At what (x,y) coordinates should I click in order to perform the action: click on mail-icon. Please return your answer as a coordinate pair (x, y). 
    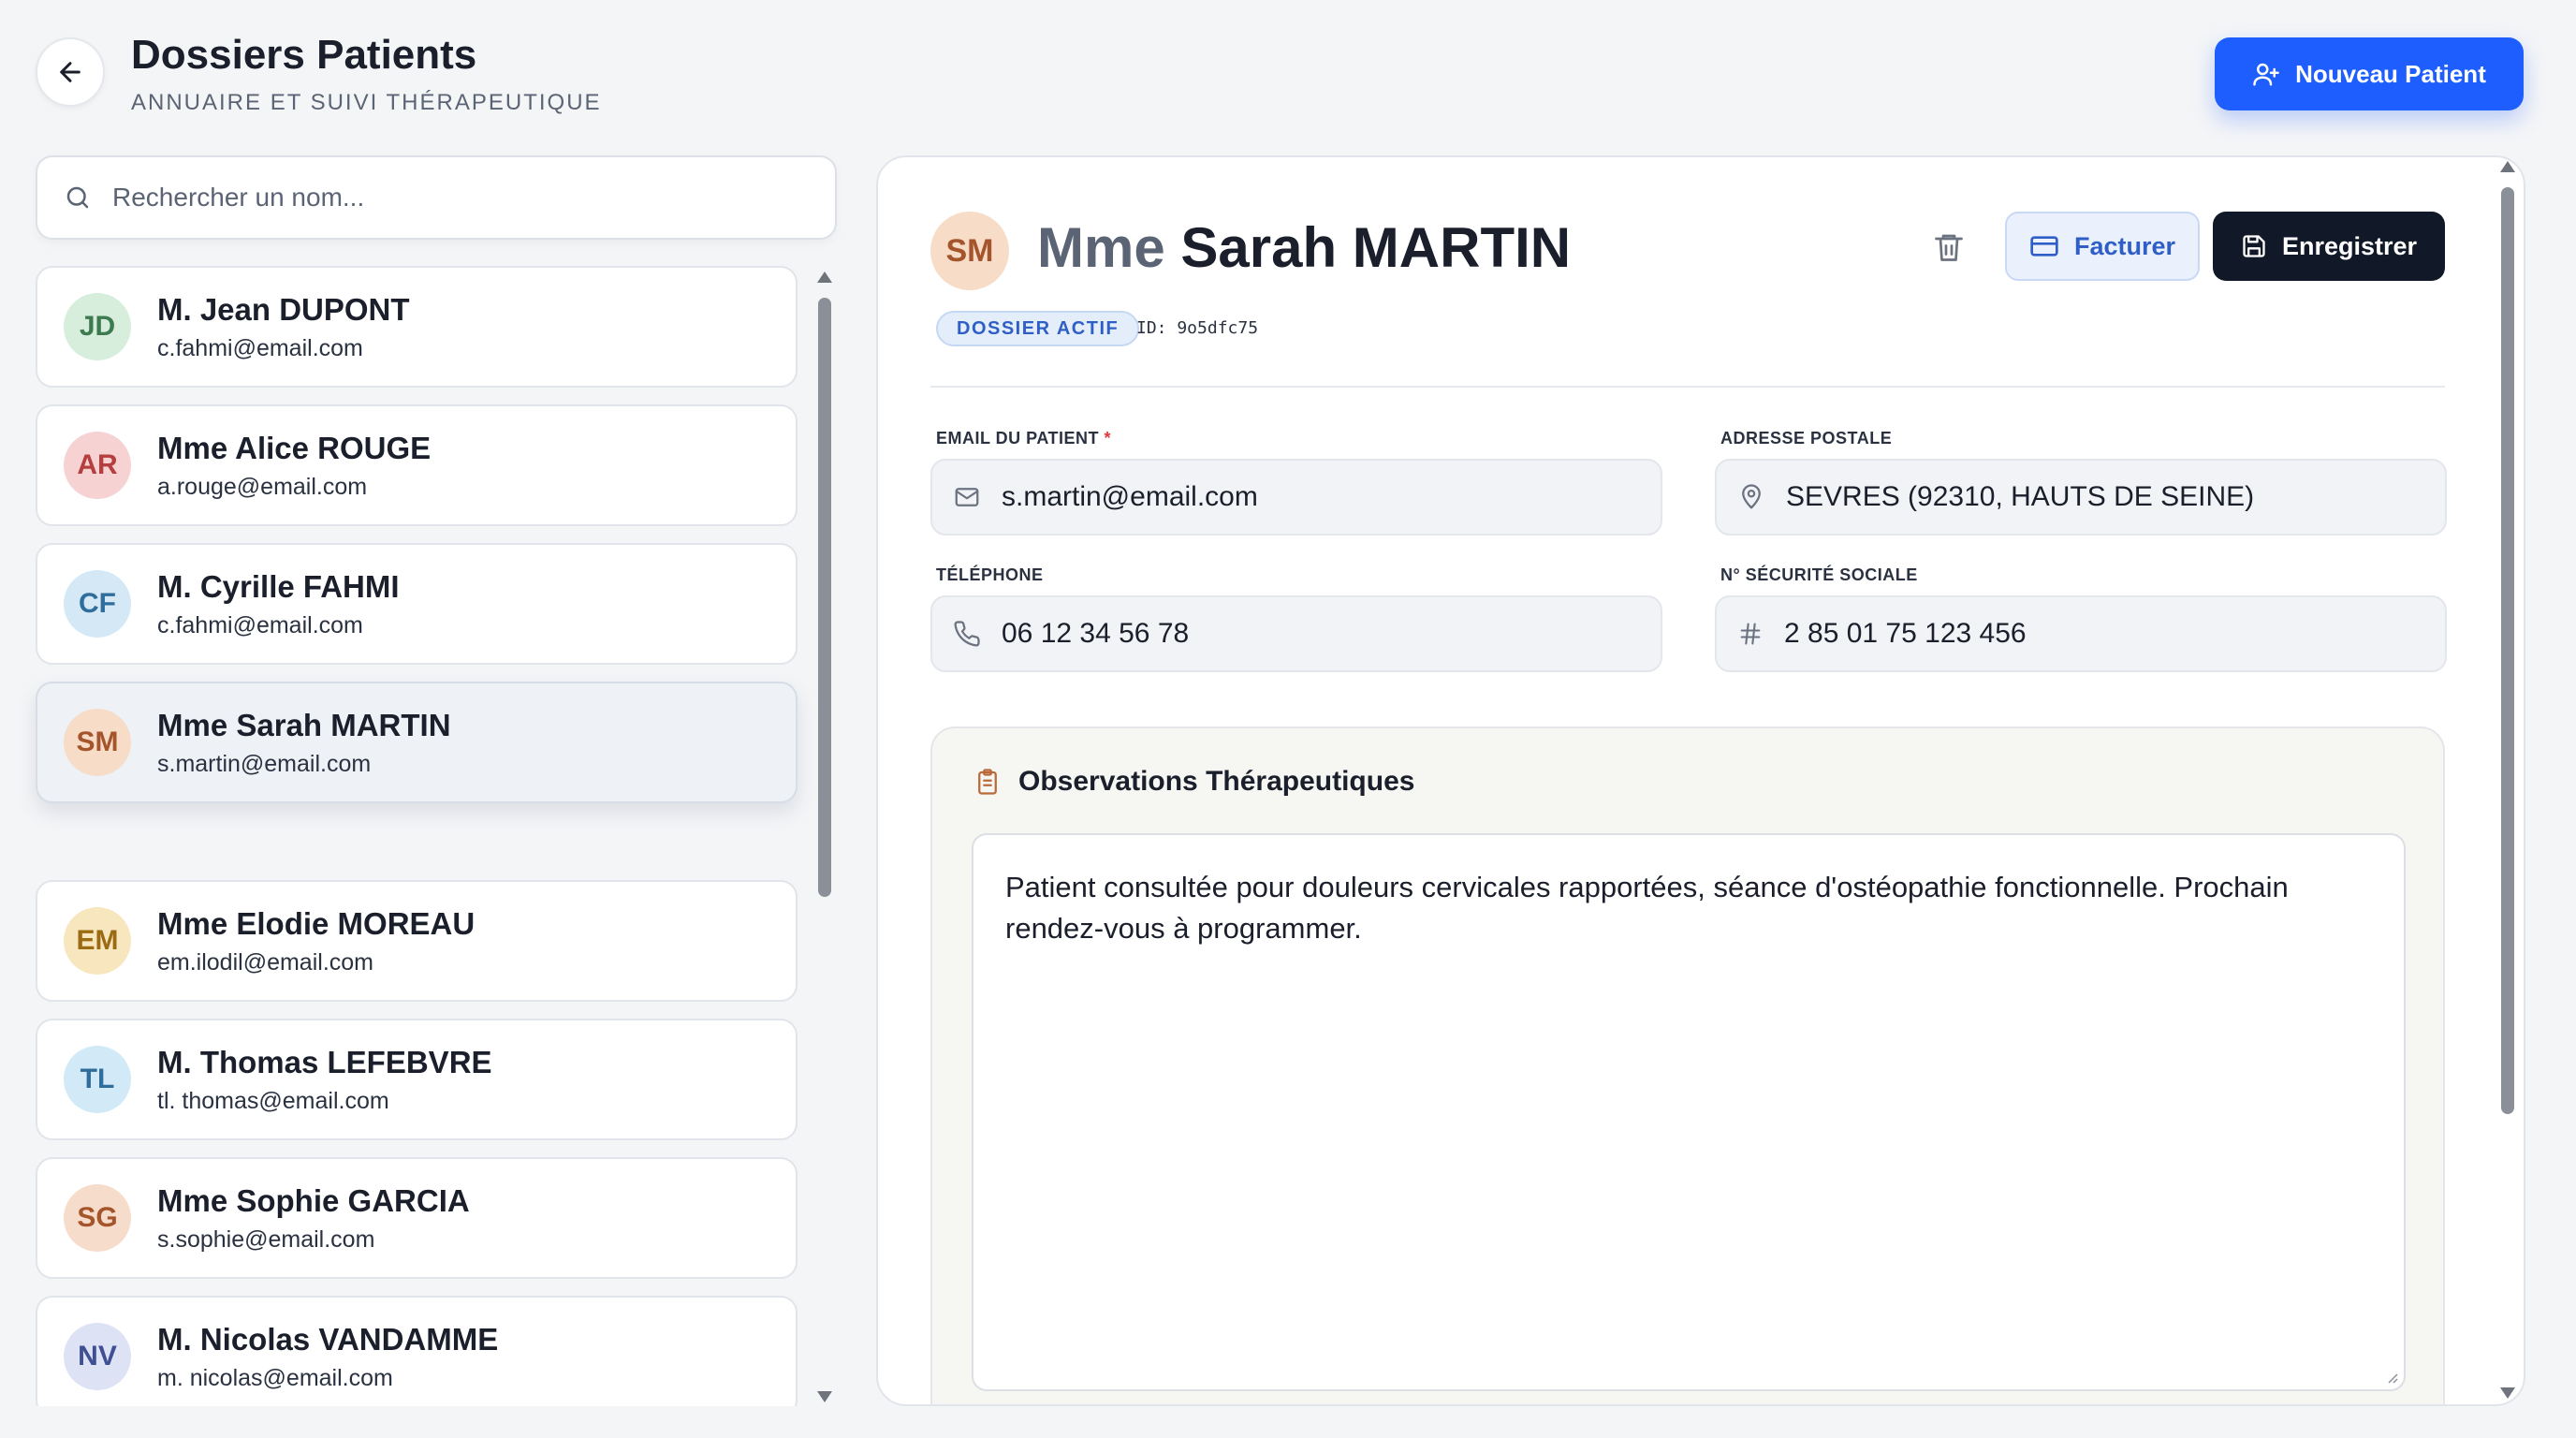
    Looking at the image, I should click on (967, 497).